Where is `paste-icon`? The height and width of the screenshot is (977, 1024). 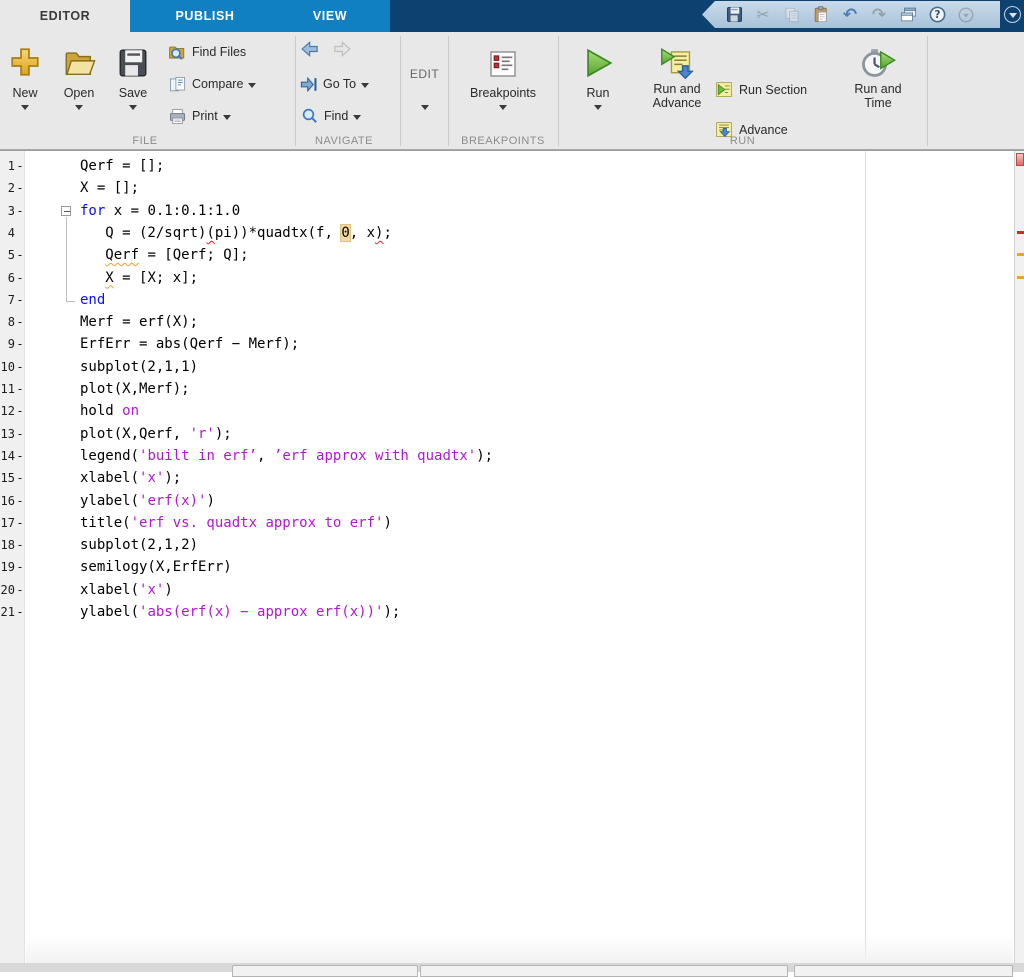 paste-icon is located at coordinates (821, 15).